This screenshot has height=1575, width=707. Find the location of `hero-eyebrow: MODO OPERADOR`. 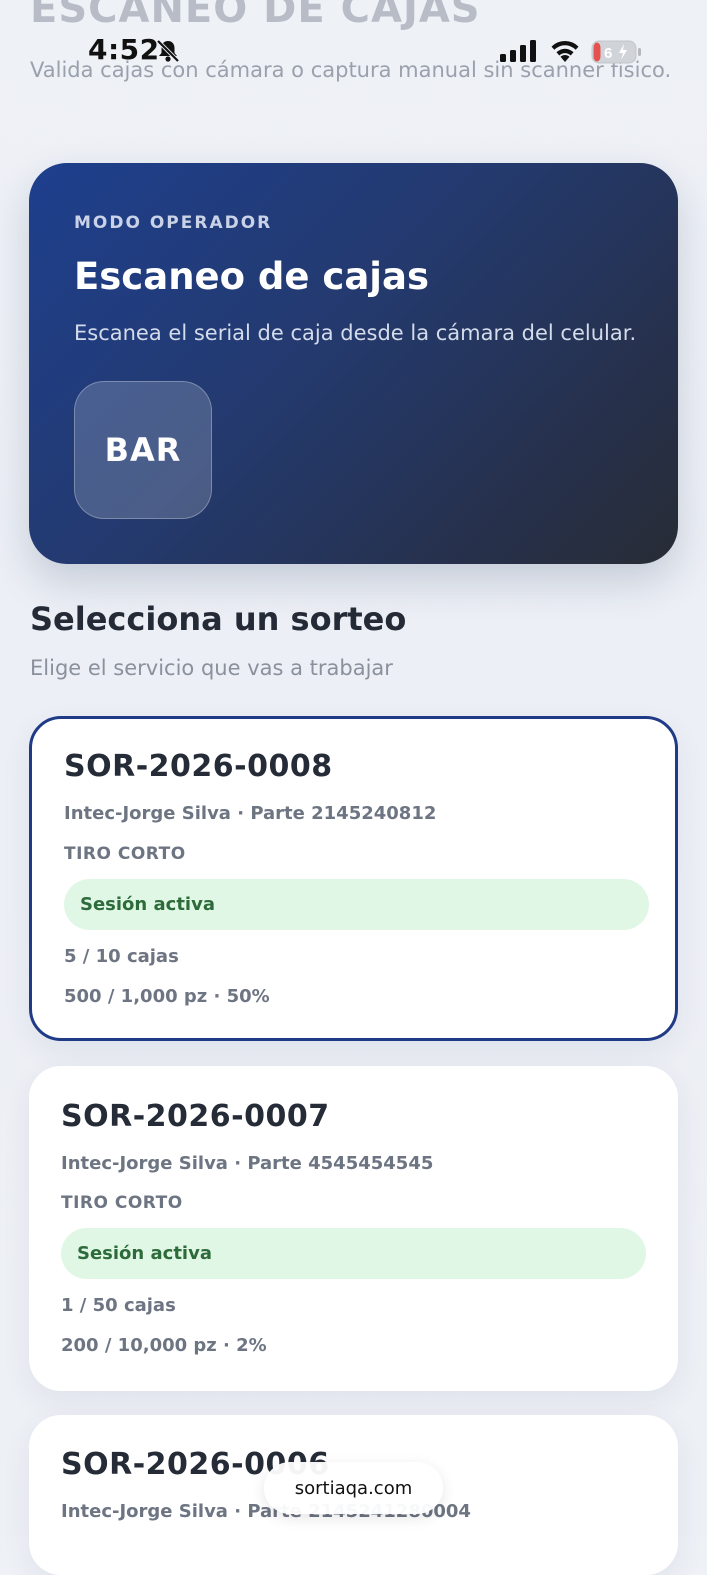

hero-eyebrow: MODO OPERADOR is located at coordinates (173, 223).